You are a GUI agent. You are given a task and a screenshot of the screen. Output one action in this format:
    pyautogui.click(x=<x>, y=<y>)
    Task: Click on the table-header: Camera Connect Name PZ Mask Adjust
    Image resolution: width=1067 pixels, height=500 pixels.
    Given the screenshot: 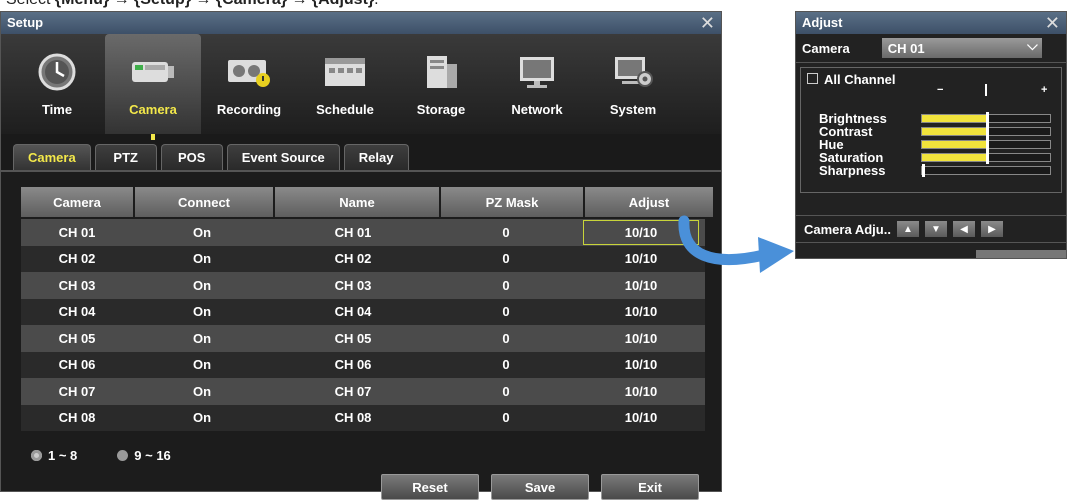 What is the action you would take?
    pyautogui.click(x=367, y=202)
    